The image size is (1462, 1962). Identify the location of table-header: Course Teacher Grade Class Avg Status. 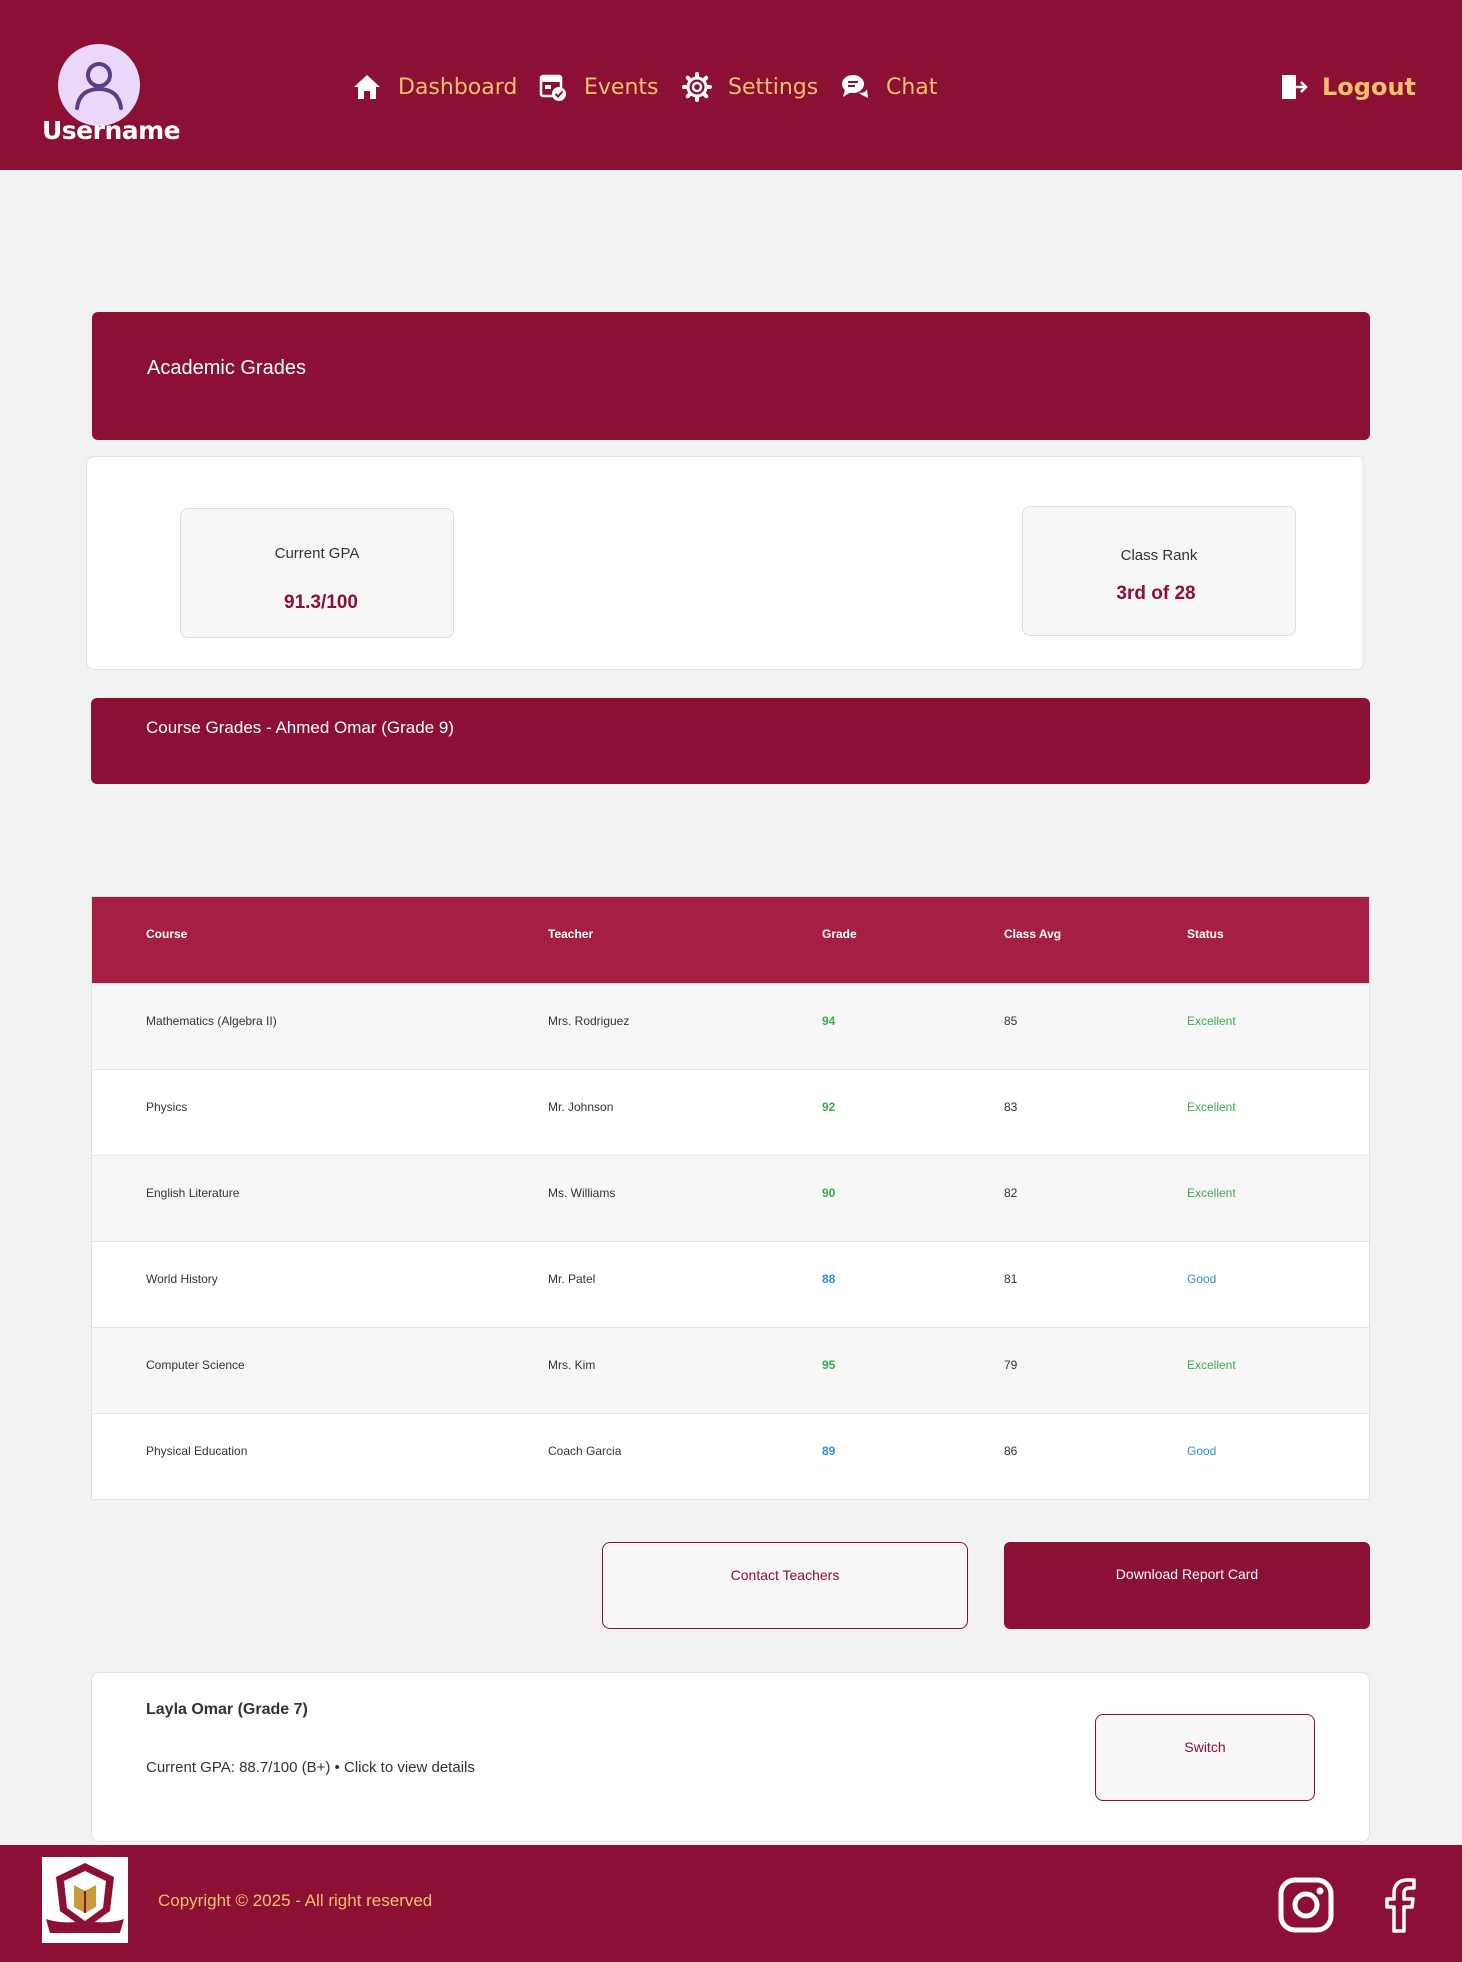
(730, 940).